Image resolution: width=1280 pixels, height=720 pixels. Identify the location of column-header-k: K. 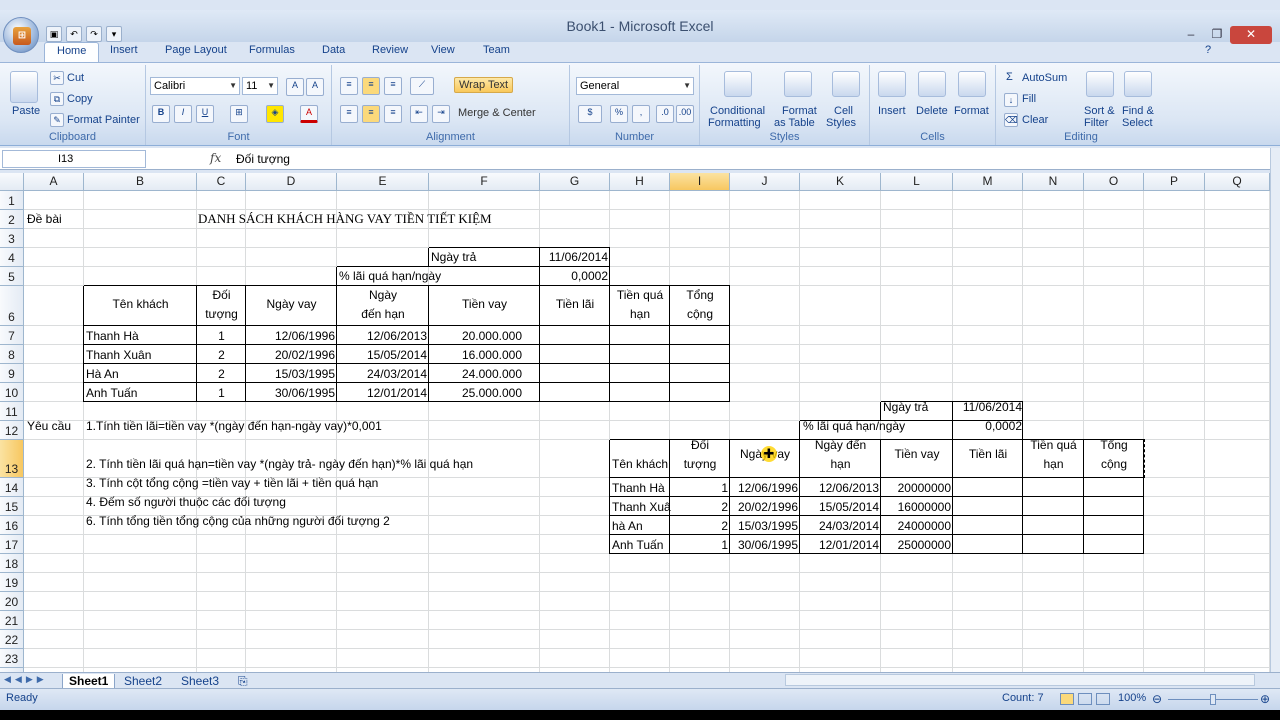
(840, 182).